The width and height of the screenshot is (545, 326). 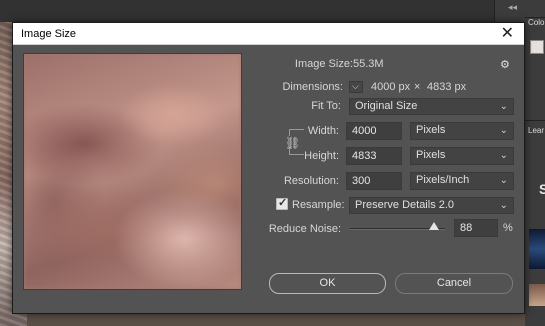 I want to click on resolution-unit-value: Pixels/Inch, so click(x=443, y=180).